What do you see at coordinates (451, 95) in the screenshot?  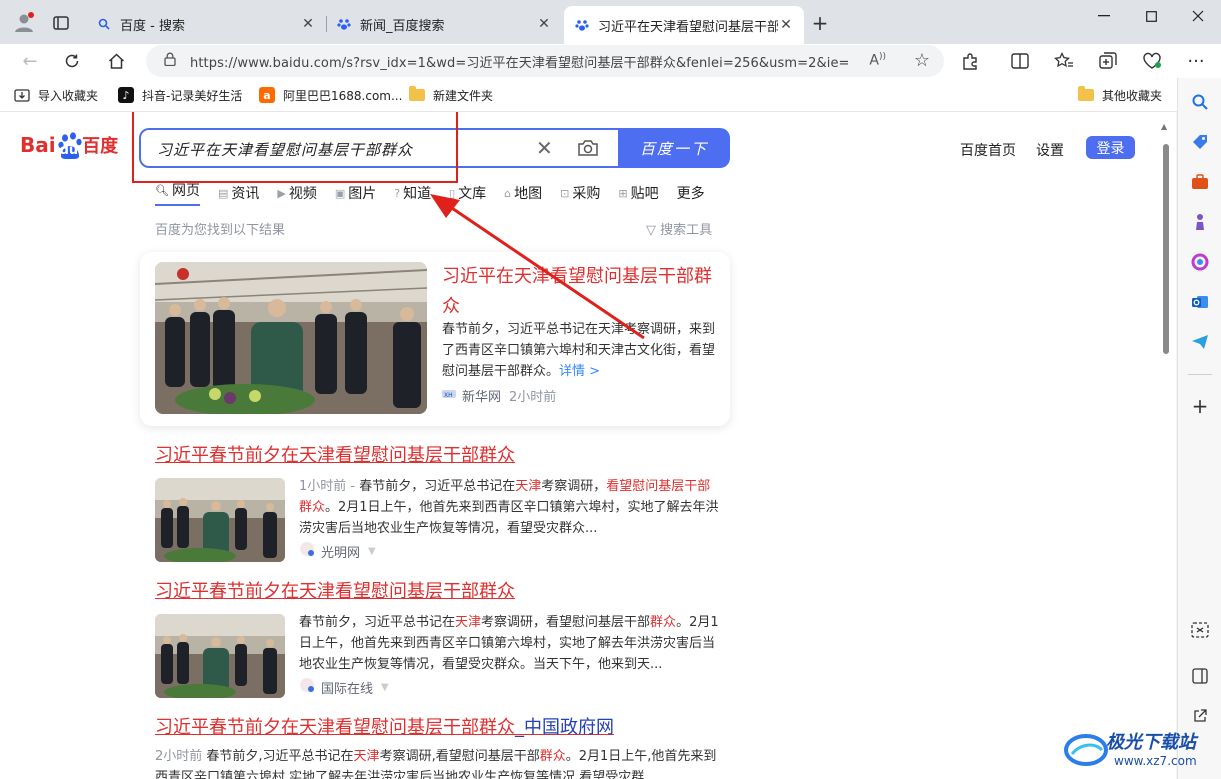 I see `fav-new-folder: 新建文件夹` at bounding box center [451, 95].